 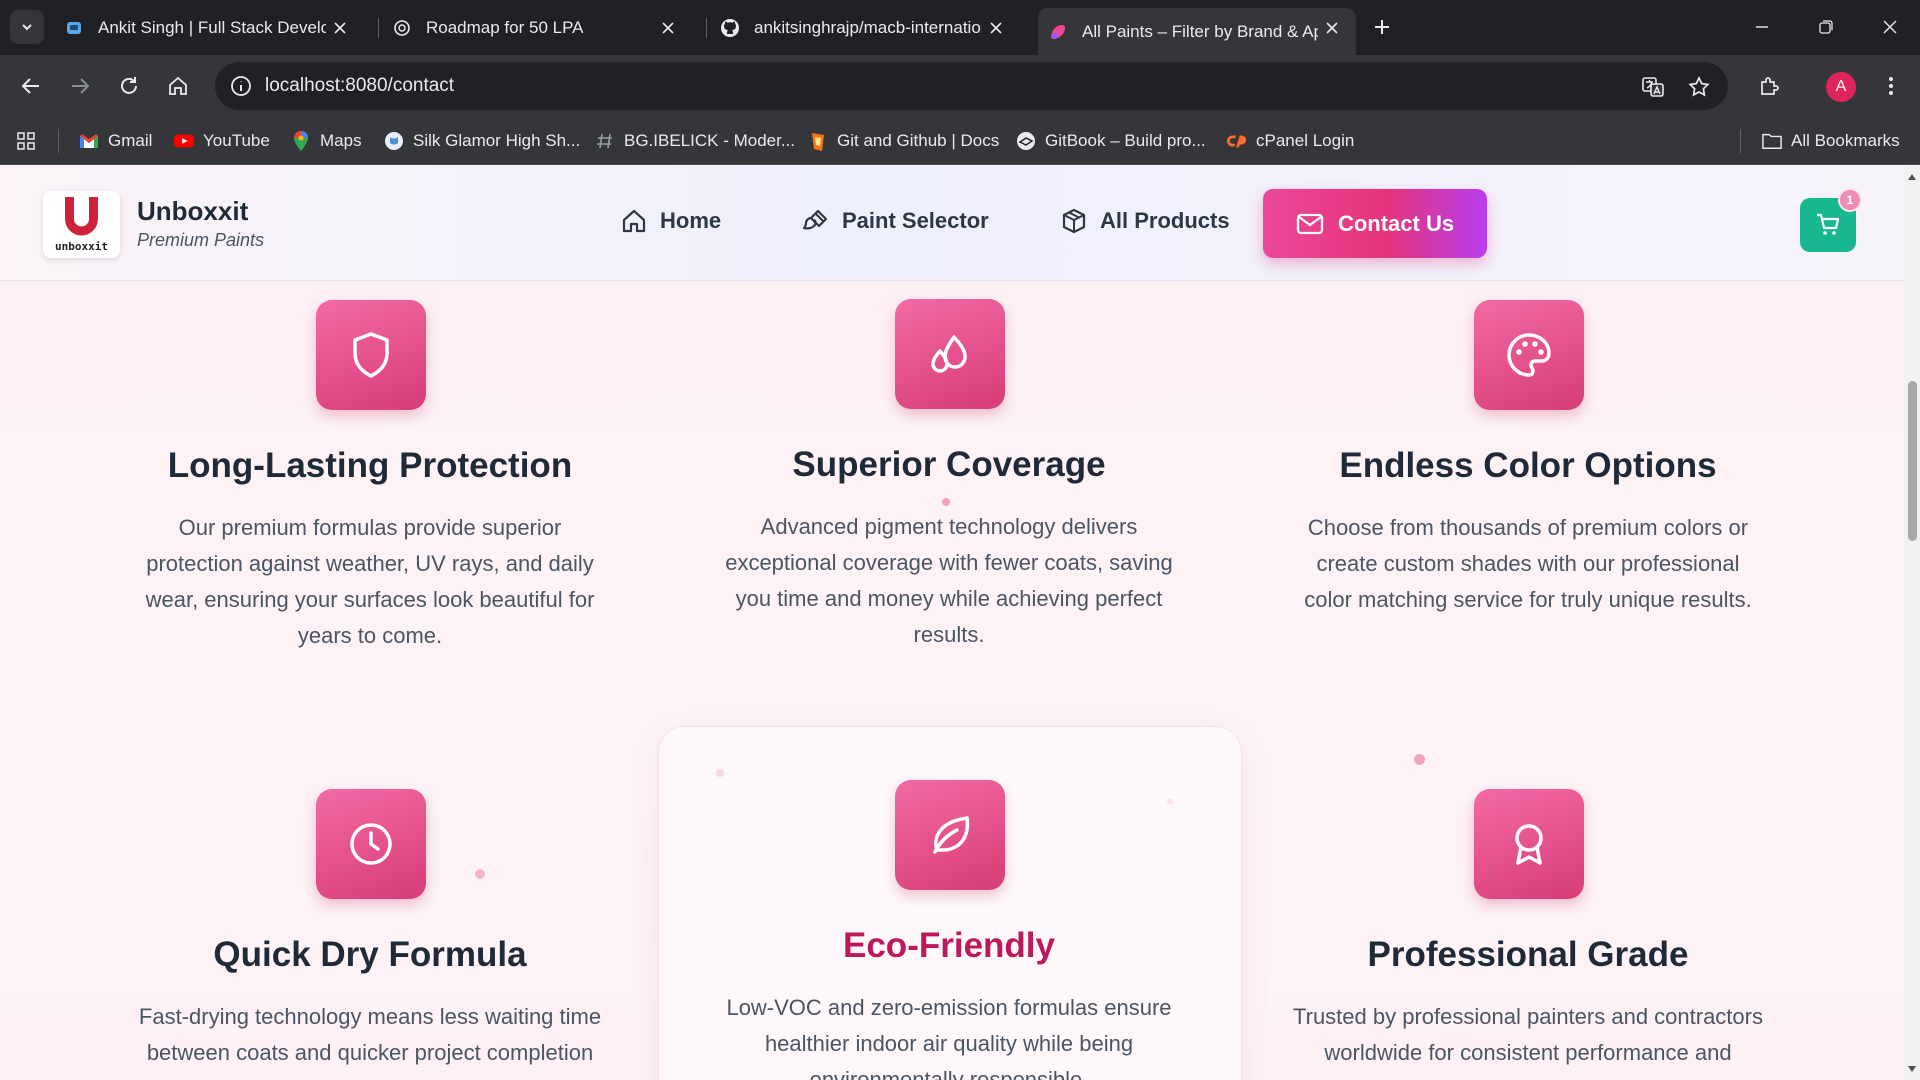 I want to click on cart-count-badge: 1, so click(x=1850, y=200).